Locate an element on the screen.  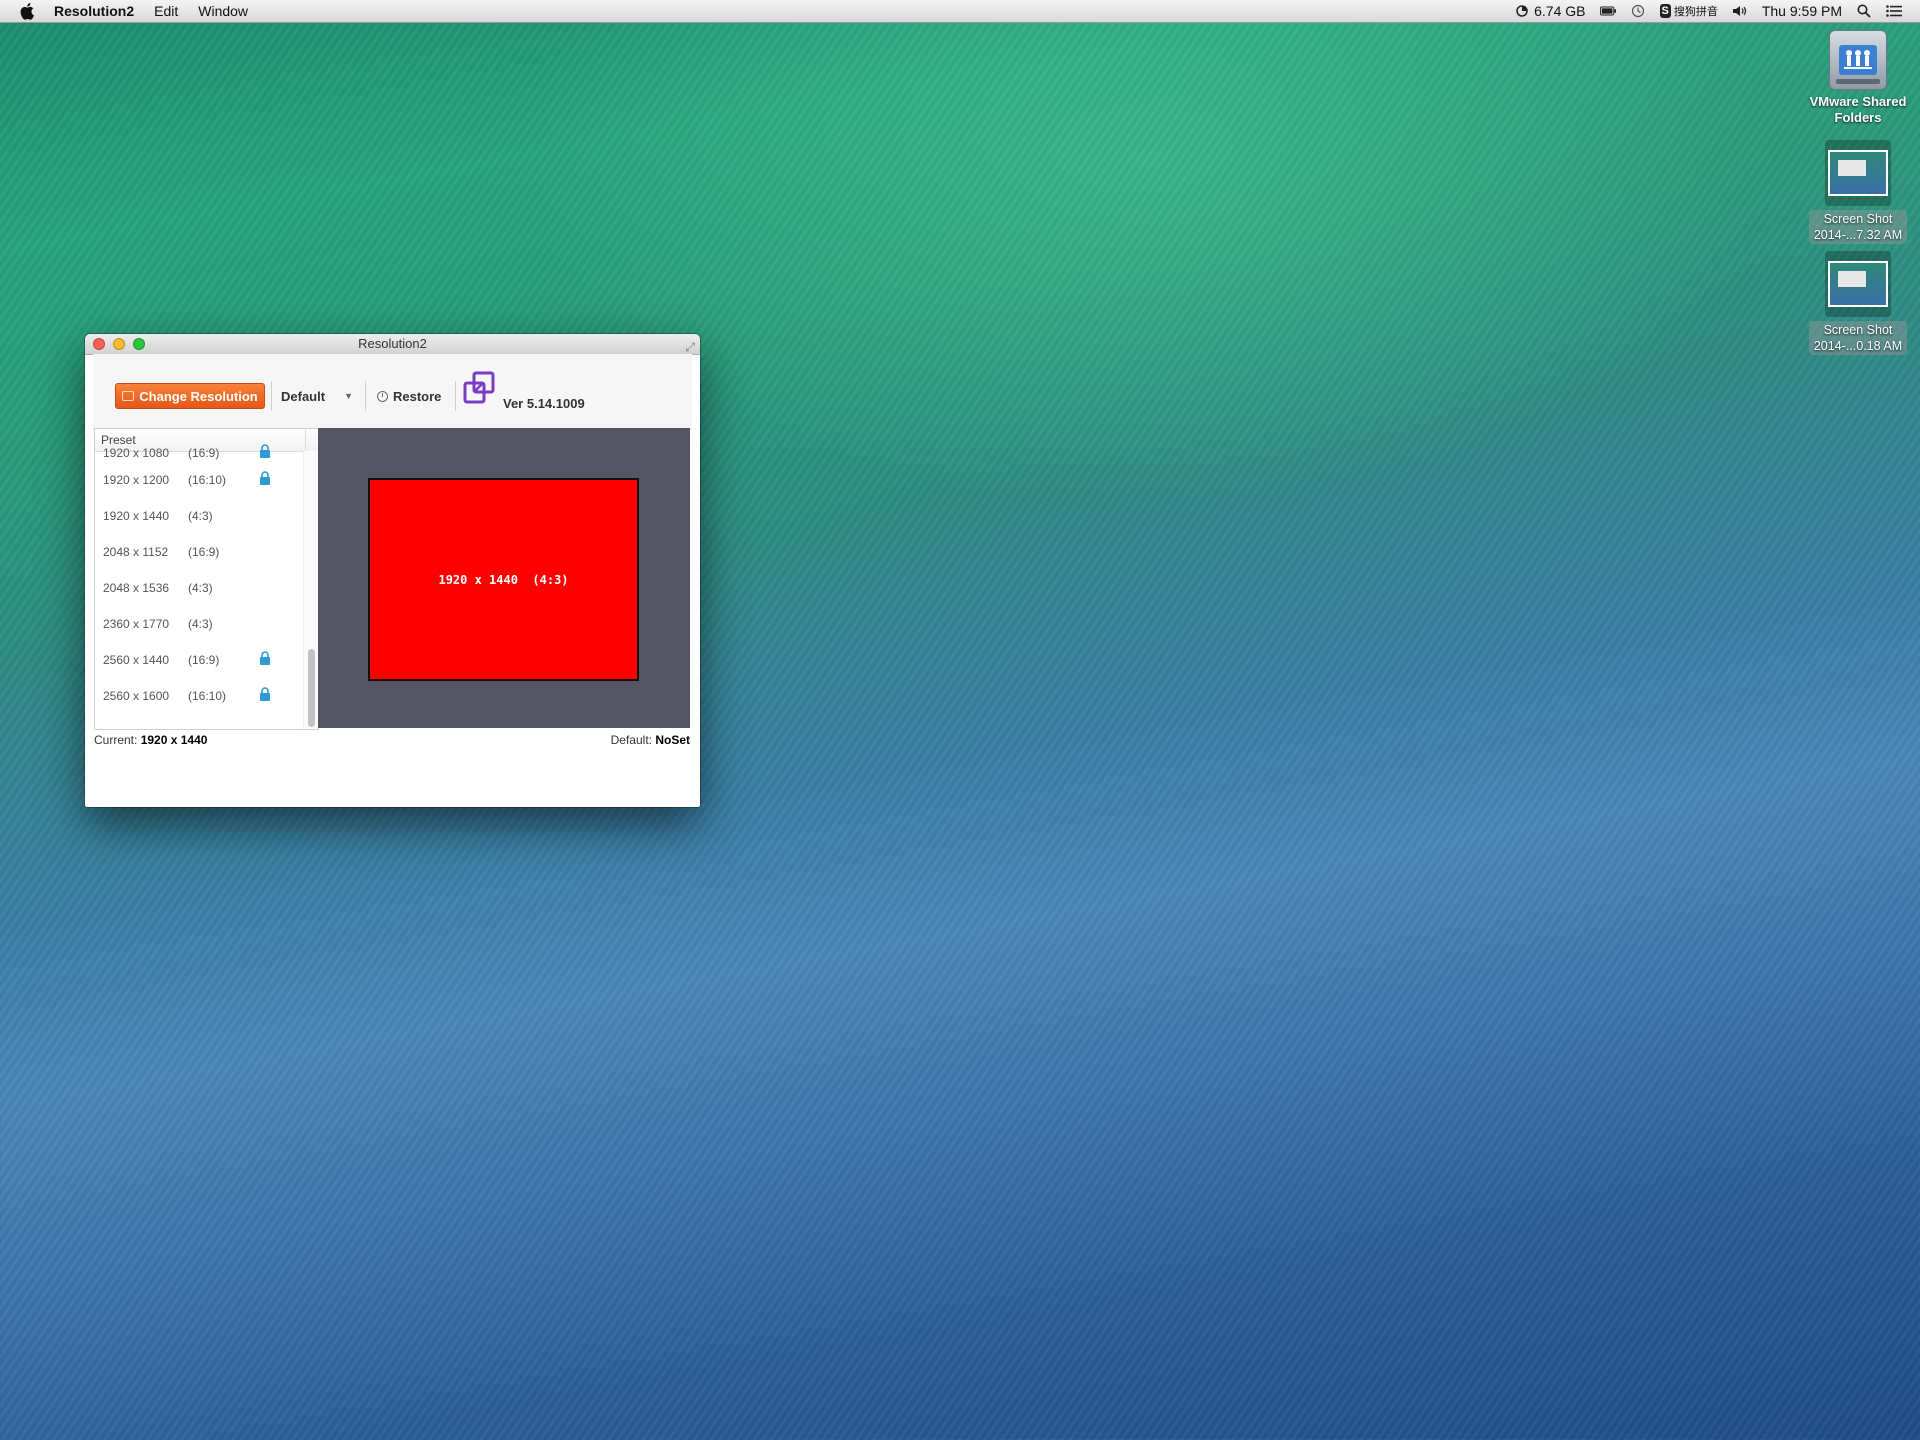
minimize-button is located at coordinates (119, 344).